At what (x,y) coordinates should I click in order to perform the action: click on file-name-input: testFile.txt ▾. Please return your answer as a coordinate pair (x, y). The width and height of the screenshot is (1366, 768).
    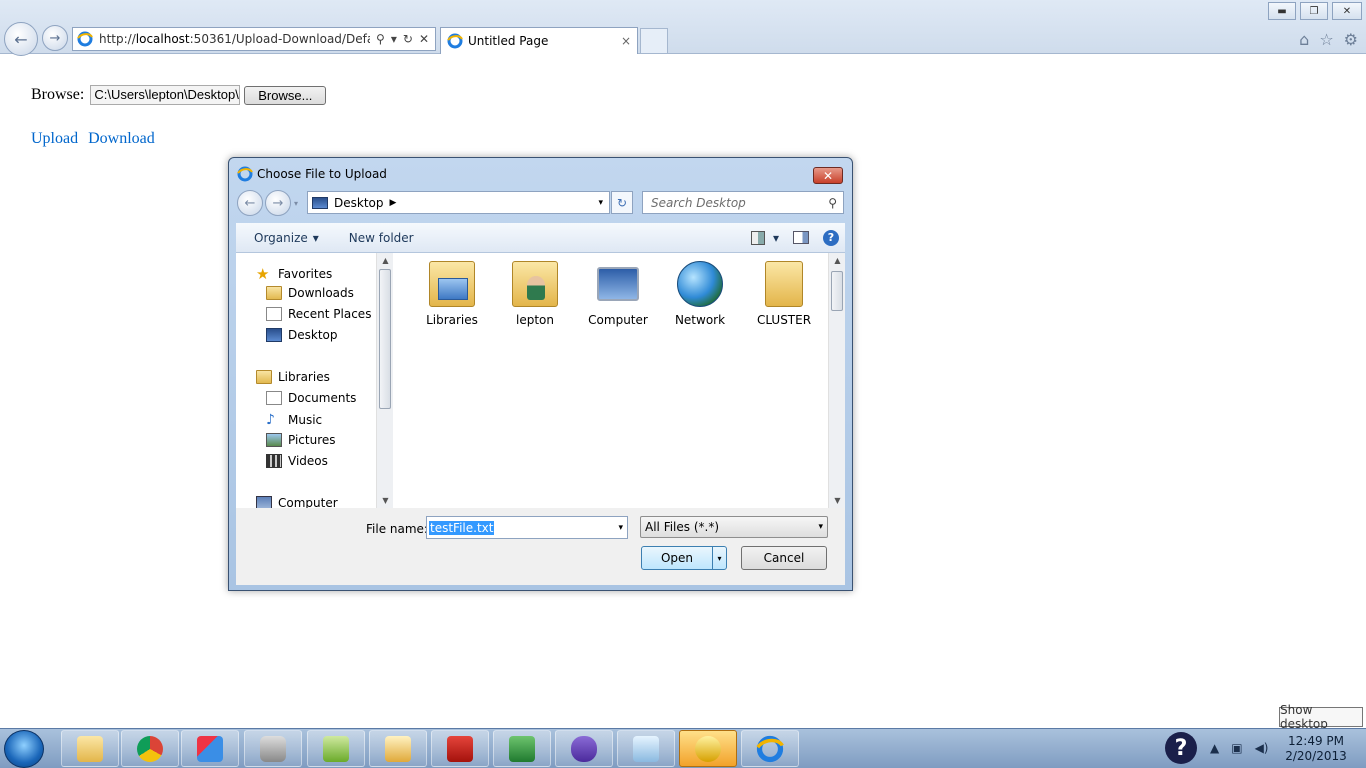
    Looking at the image, I should click on (527, 527).